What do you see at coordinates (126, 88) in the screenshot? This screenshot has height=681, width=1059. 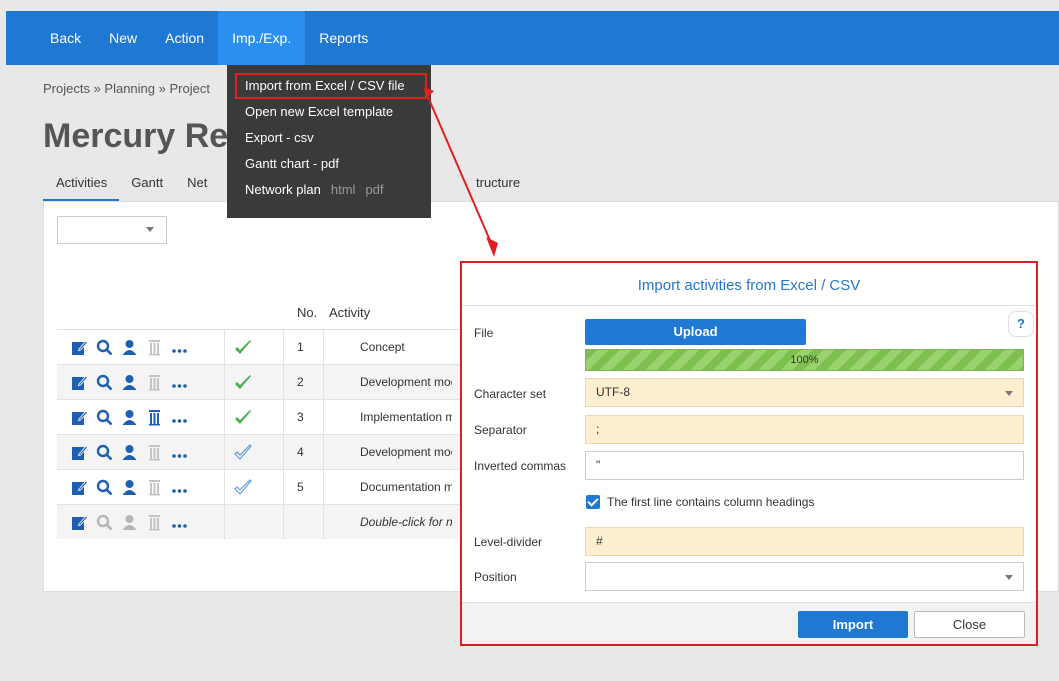 I see `breadcrumb: Projects » Planning » Project` at bounding box center [126, 88].